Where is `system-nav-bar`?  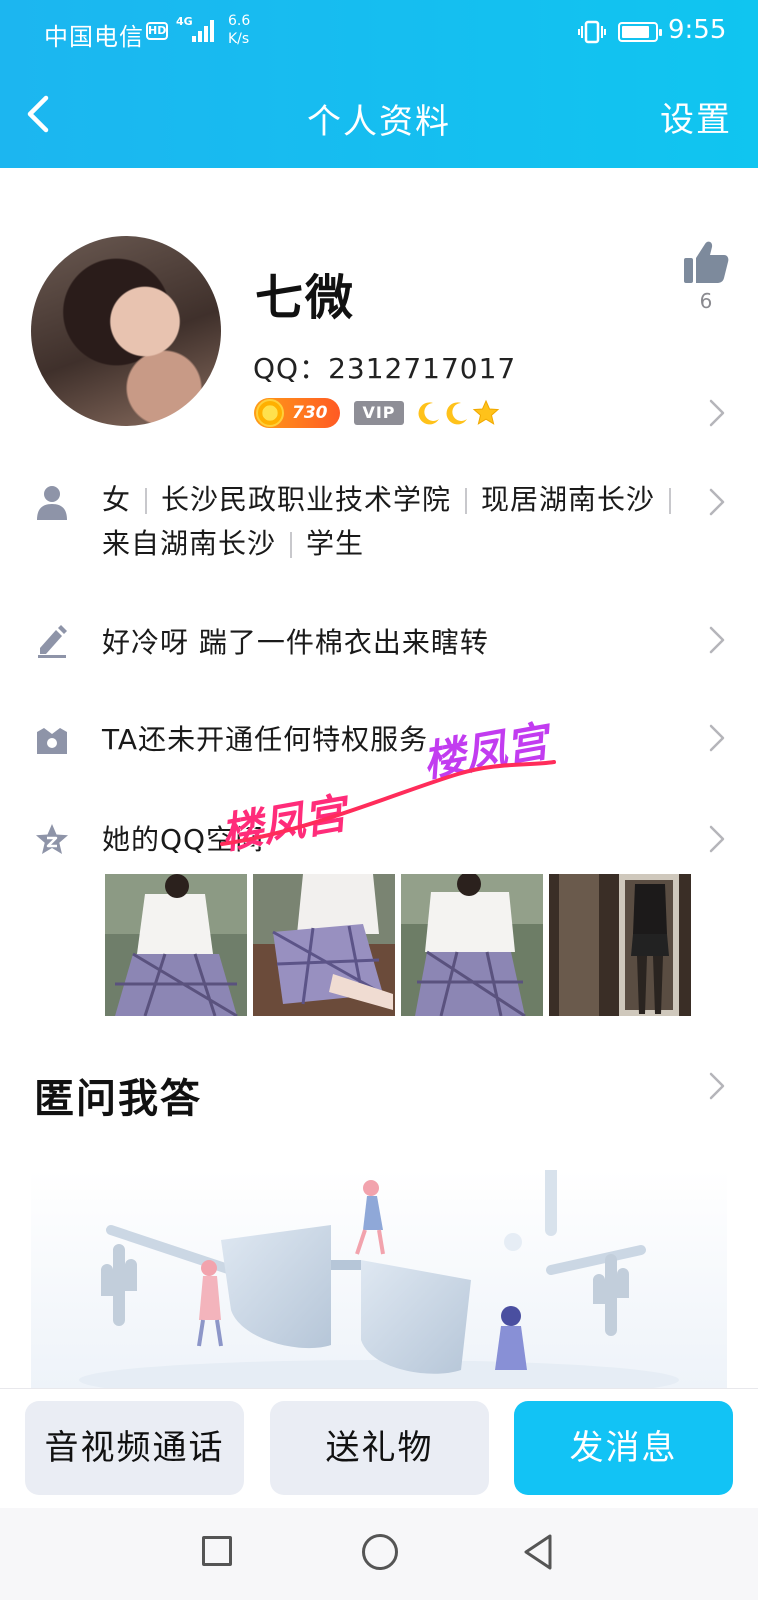 system-nav-bar is located at coordinates (379, 1554).